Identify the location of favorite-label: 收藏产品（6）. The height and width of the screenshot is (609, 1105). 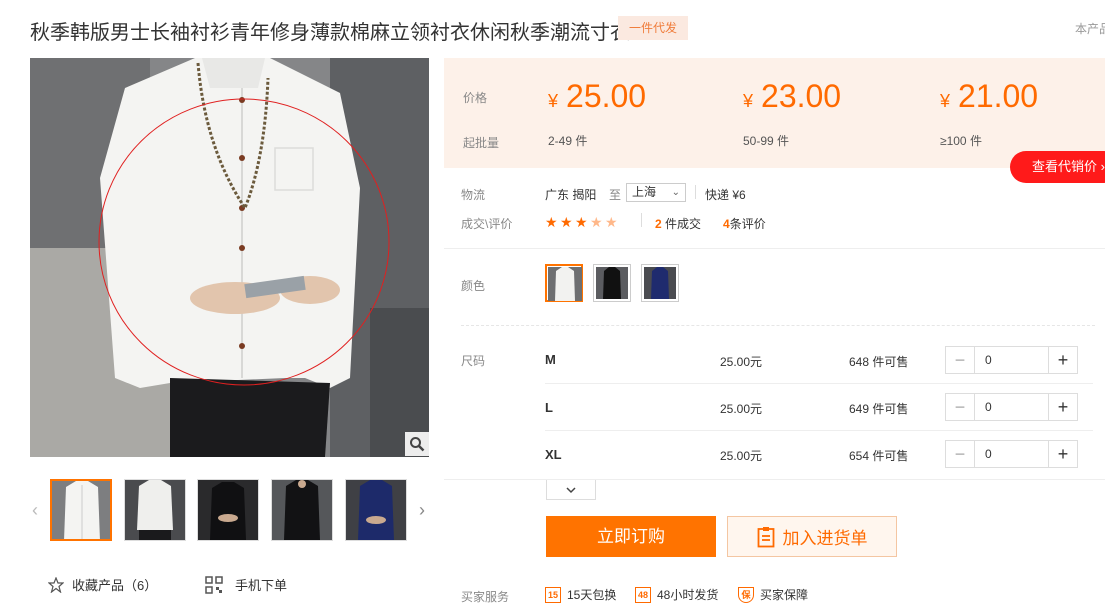
(115, 585).